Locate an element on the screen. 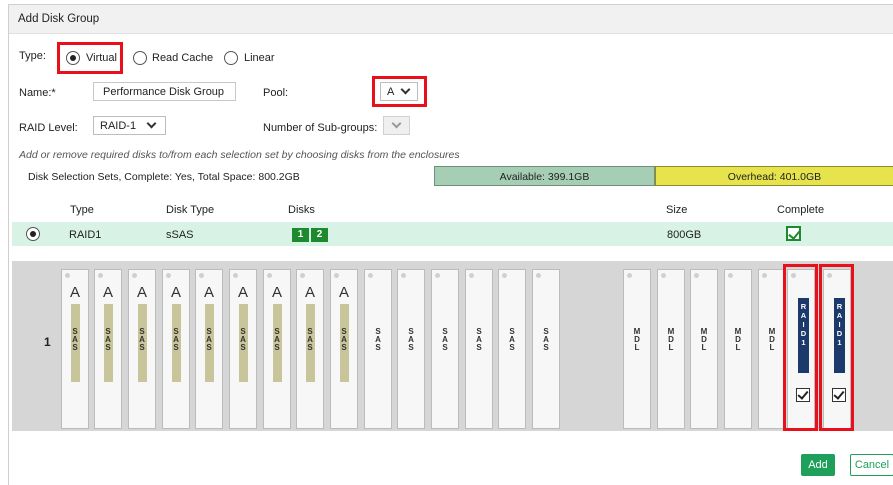 This screenshot has width=893, height=485. radio-read-cache is located at coordinates (140, 58).